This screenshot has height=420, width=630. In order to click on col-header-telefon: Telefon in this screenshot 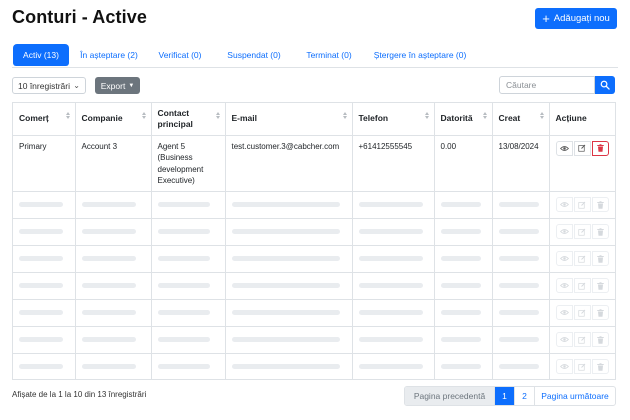, I will do `click(393, 119)`.